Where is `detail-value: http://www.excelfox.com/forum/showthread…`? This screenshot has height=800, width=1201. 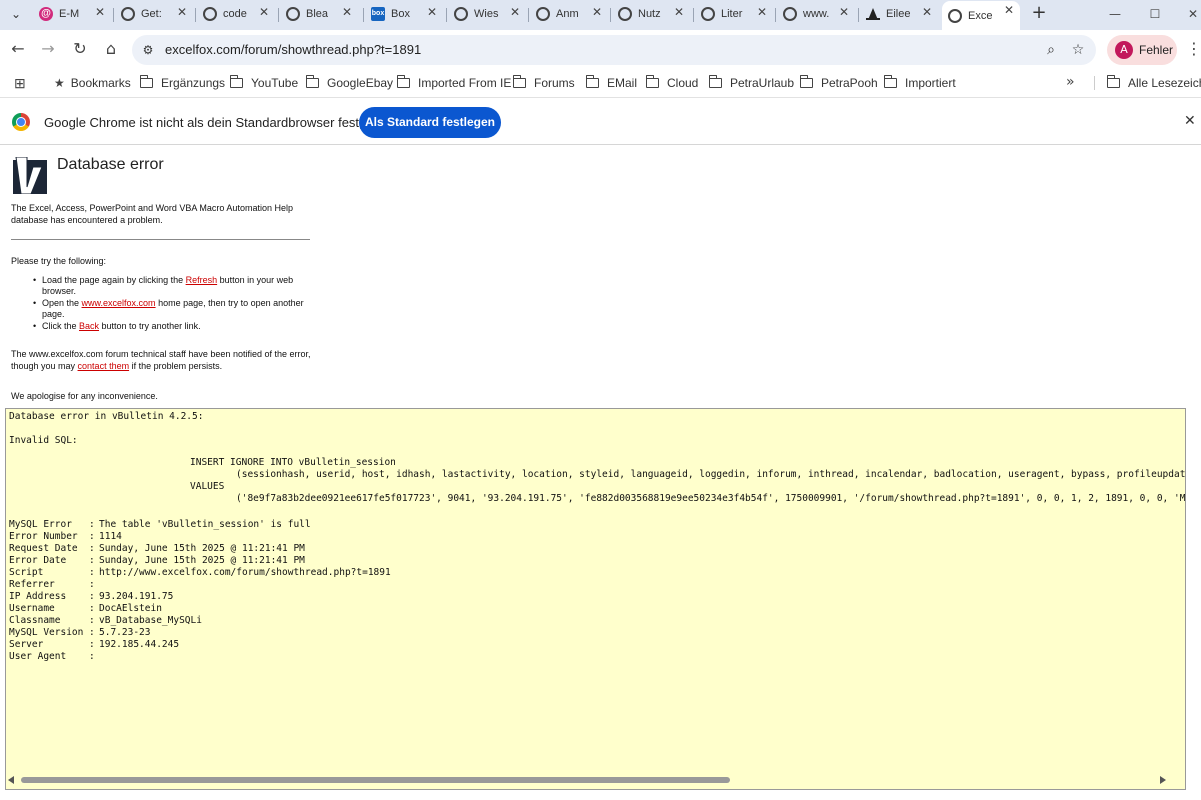 detail-value: http://www.excelfox.com/forum/showthread… is located at coordinates (245, 572).